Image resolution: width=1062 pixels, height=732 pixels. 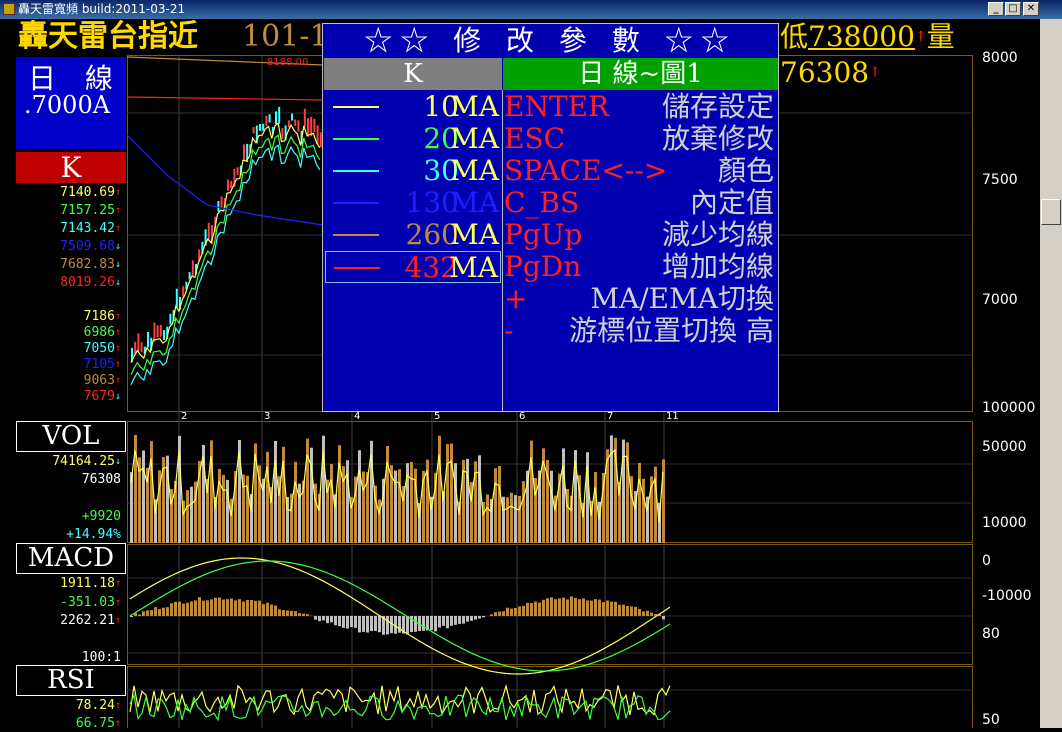 What do you see at coordinates (225, 180) in the screenshot?
I see `ma130-line` at bounding box center [225, 180].